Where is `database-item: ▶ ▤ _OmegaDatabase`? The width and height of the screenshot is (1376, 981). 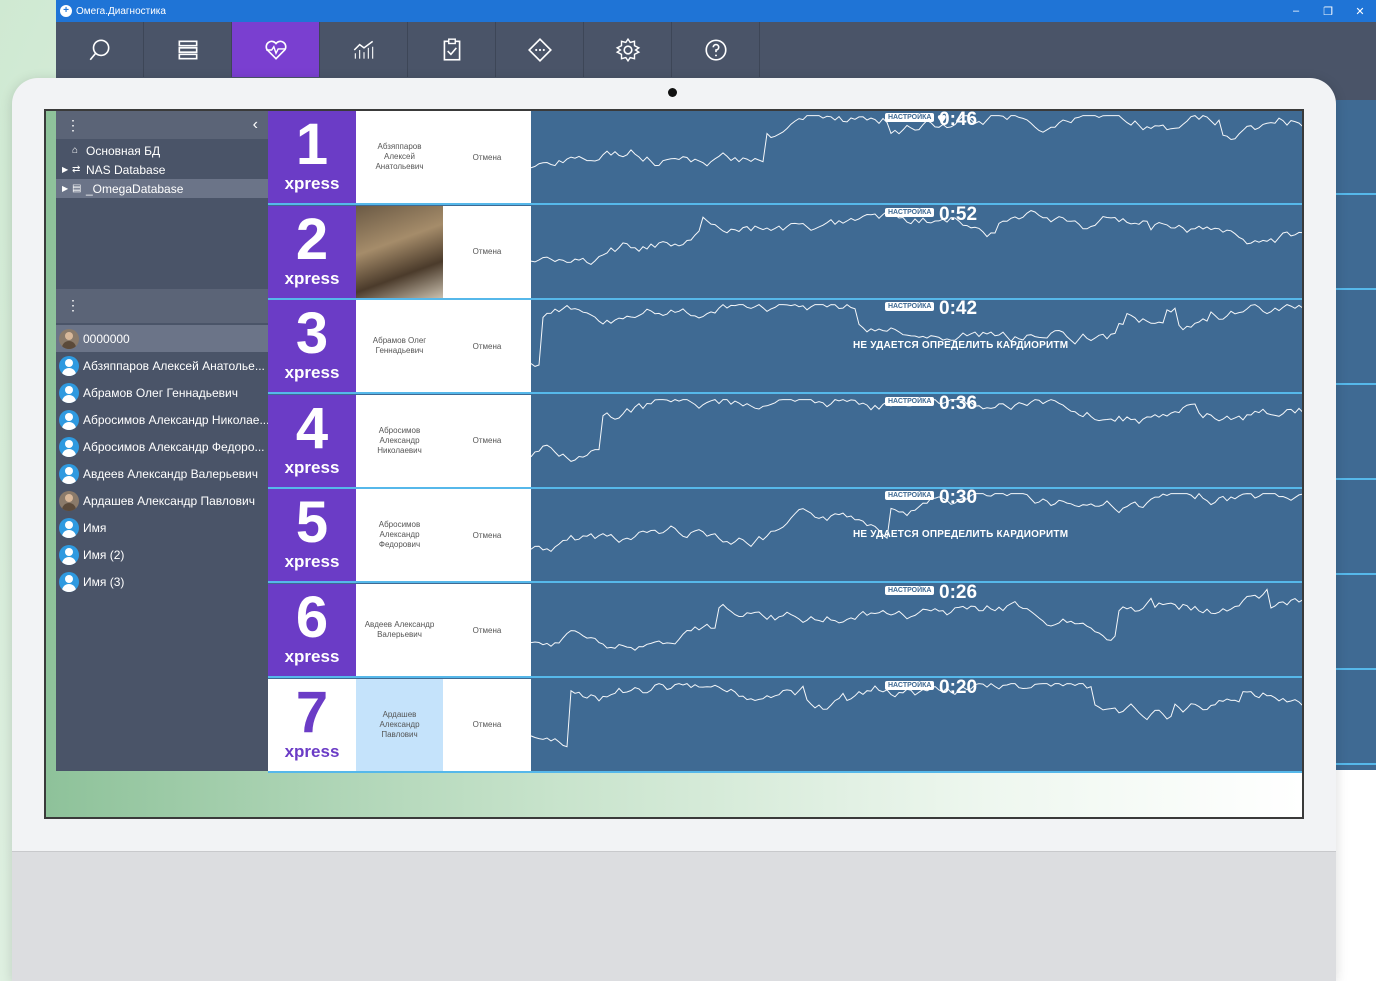
database-item: ▶ ▤ _OmegaDatabase is located at coordinates (162, 188).